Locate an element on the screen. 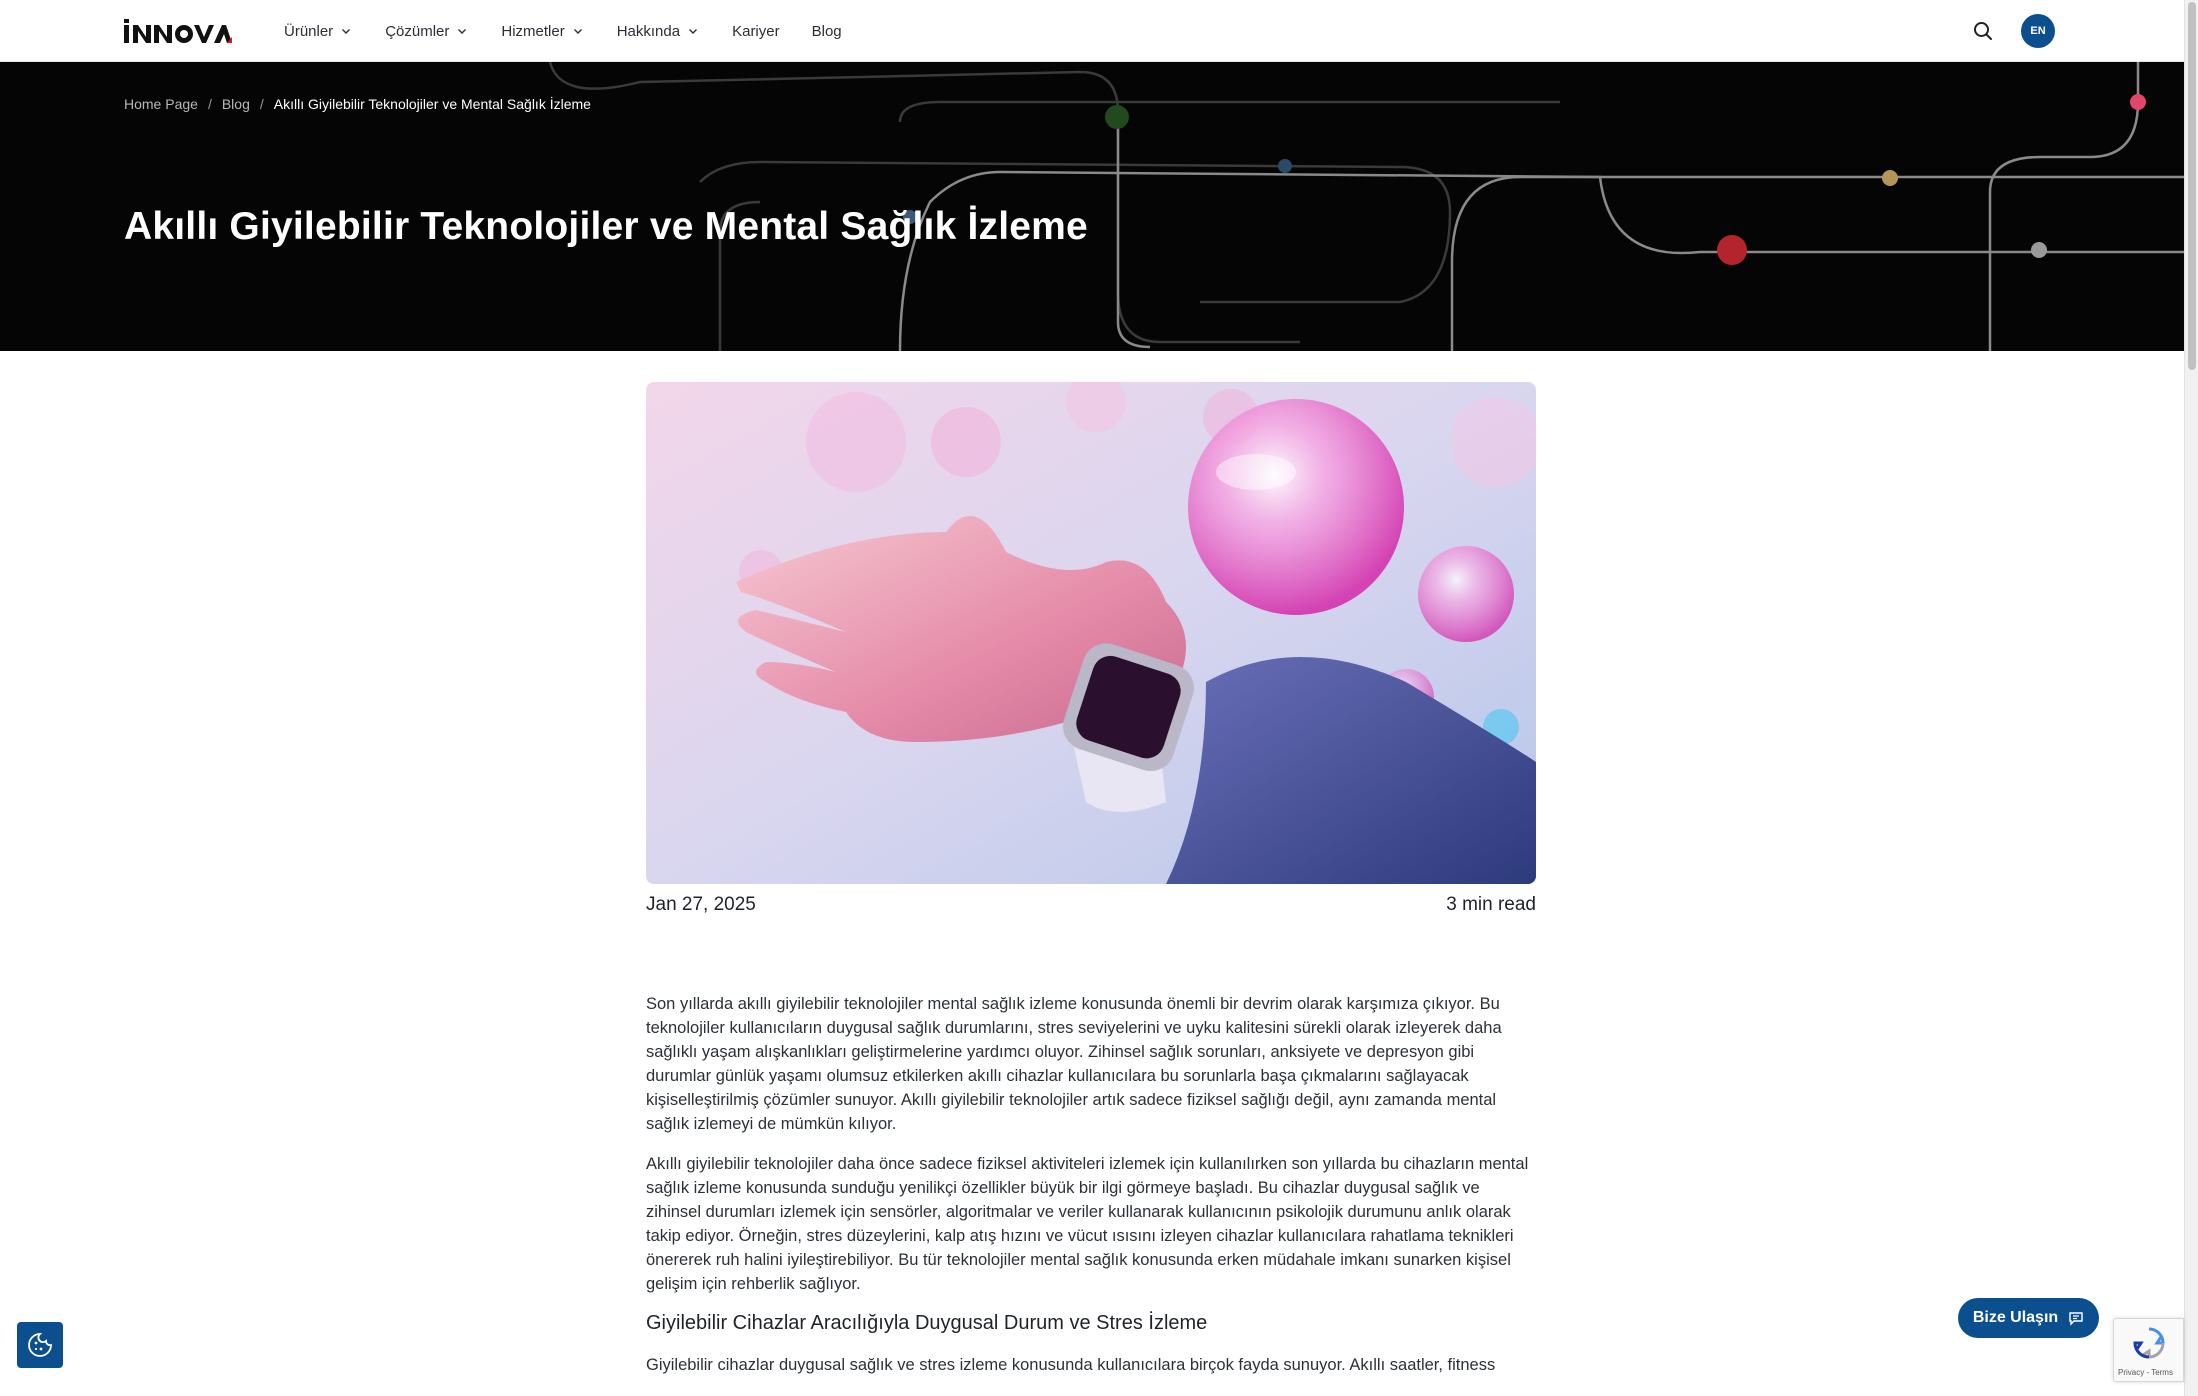 The height and width of the screenshot is (1396, 2198). nav-item-label: Blog is located at coordinates (826, 31).